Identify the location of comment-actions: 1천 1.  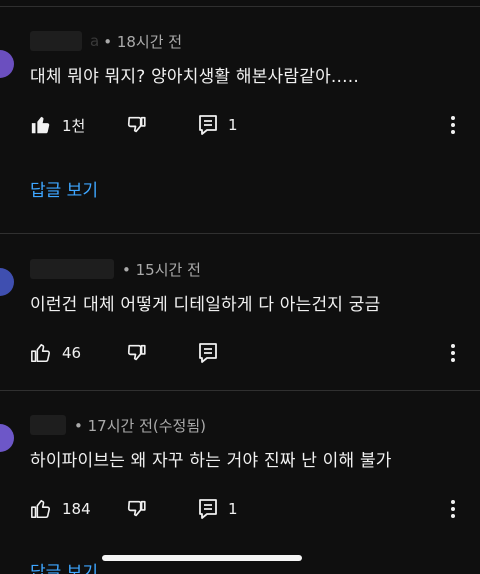
(240, 125).